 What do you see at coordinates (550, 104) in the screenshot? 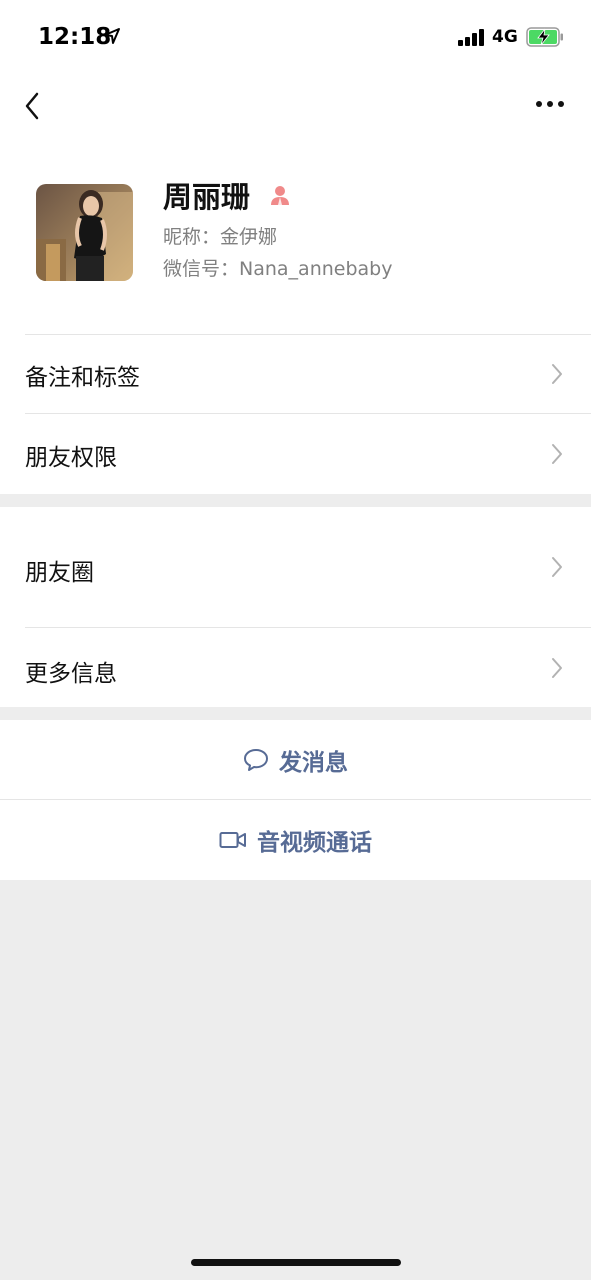
I see `more-icon` at bounding box center [550, 104].